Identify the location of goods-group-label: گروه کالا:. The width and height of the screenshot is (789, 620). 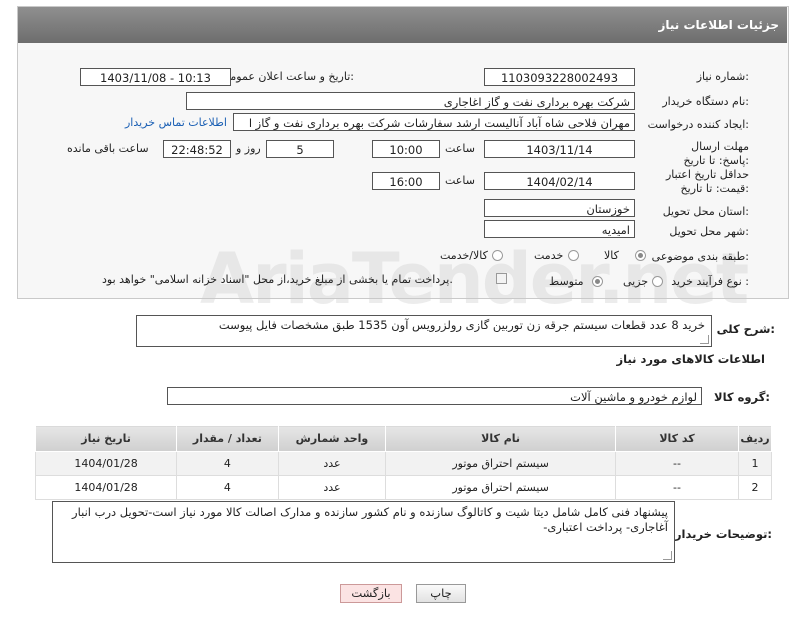
(742, 397).